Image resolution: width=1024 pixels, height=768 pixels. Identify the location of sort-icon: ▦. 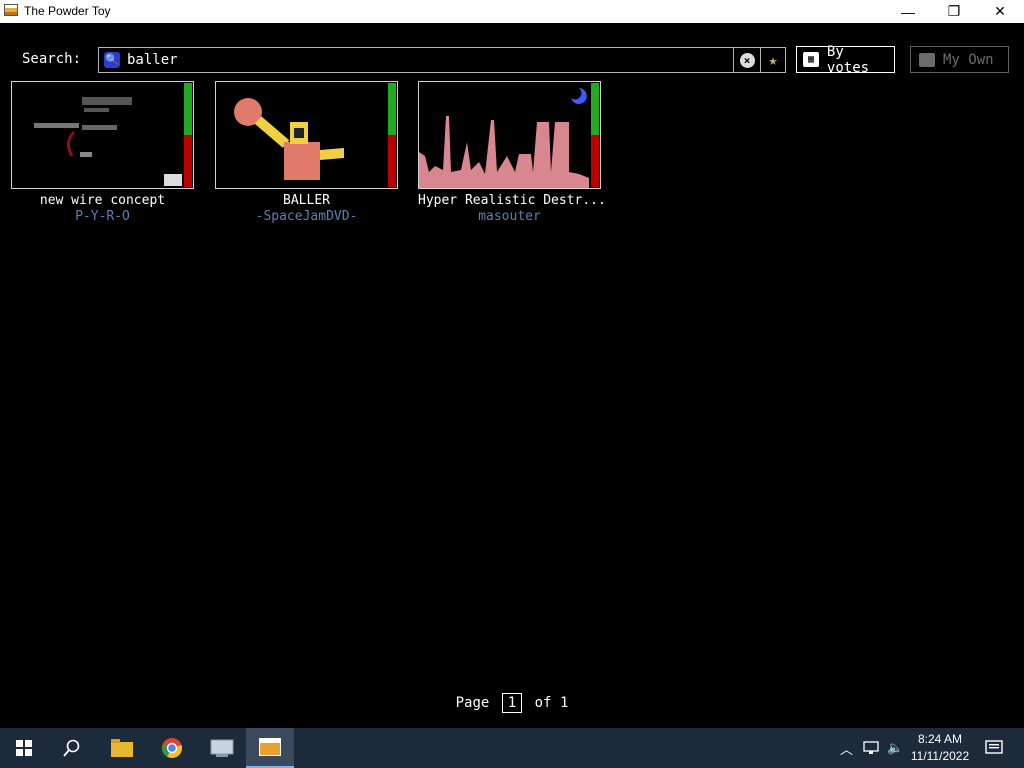
(811, 59).